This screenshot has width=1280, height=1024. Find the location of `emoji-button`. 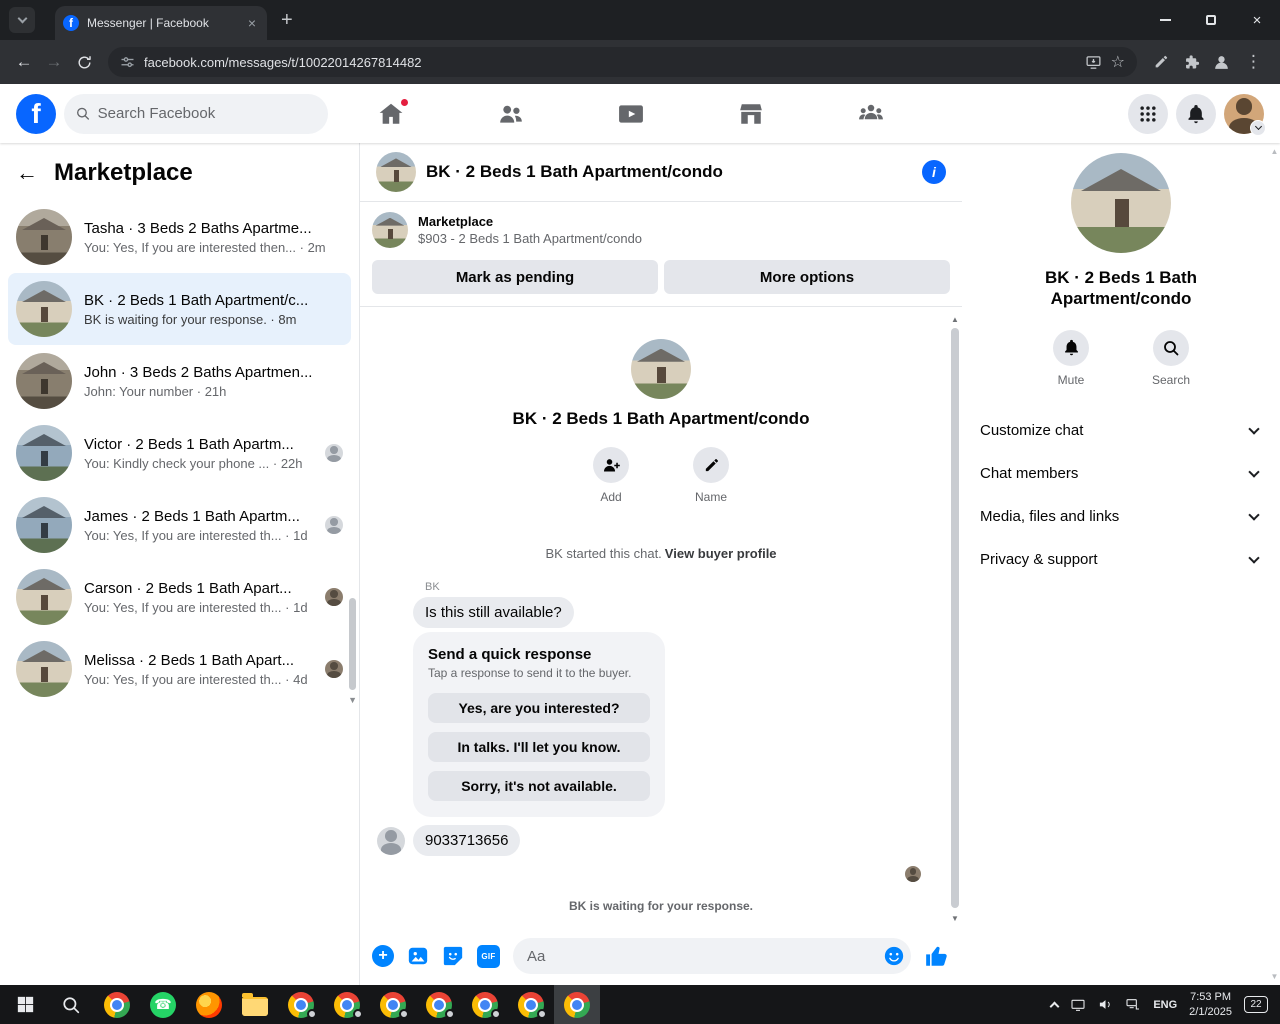

emoji-button is located at coordinates (894, 956).